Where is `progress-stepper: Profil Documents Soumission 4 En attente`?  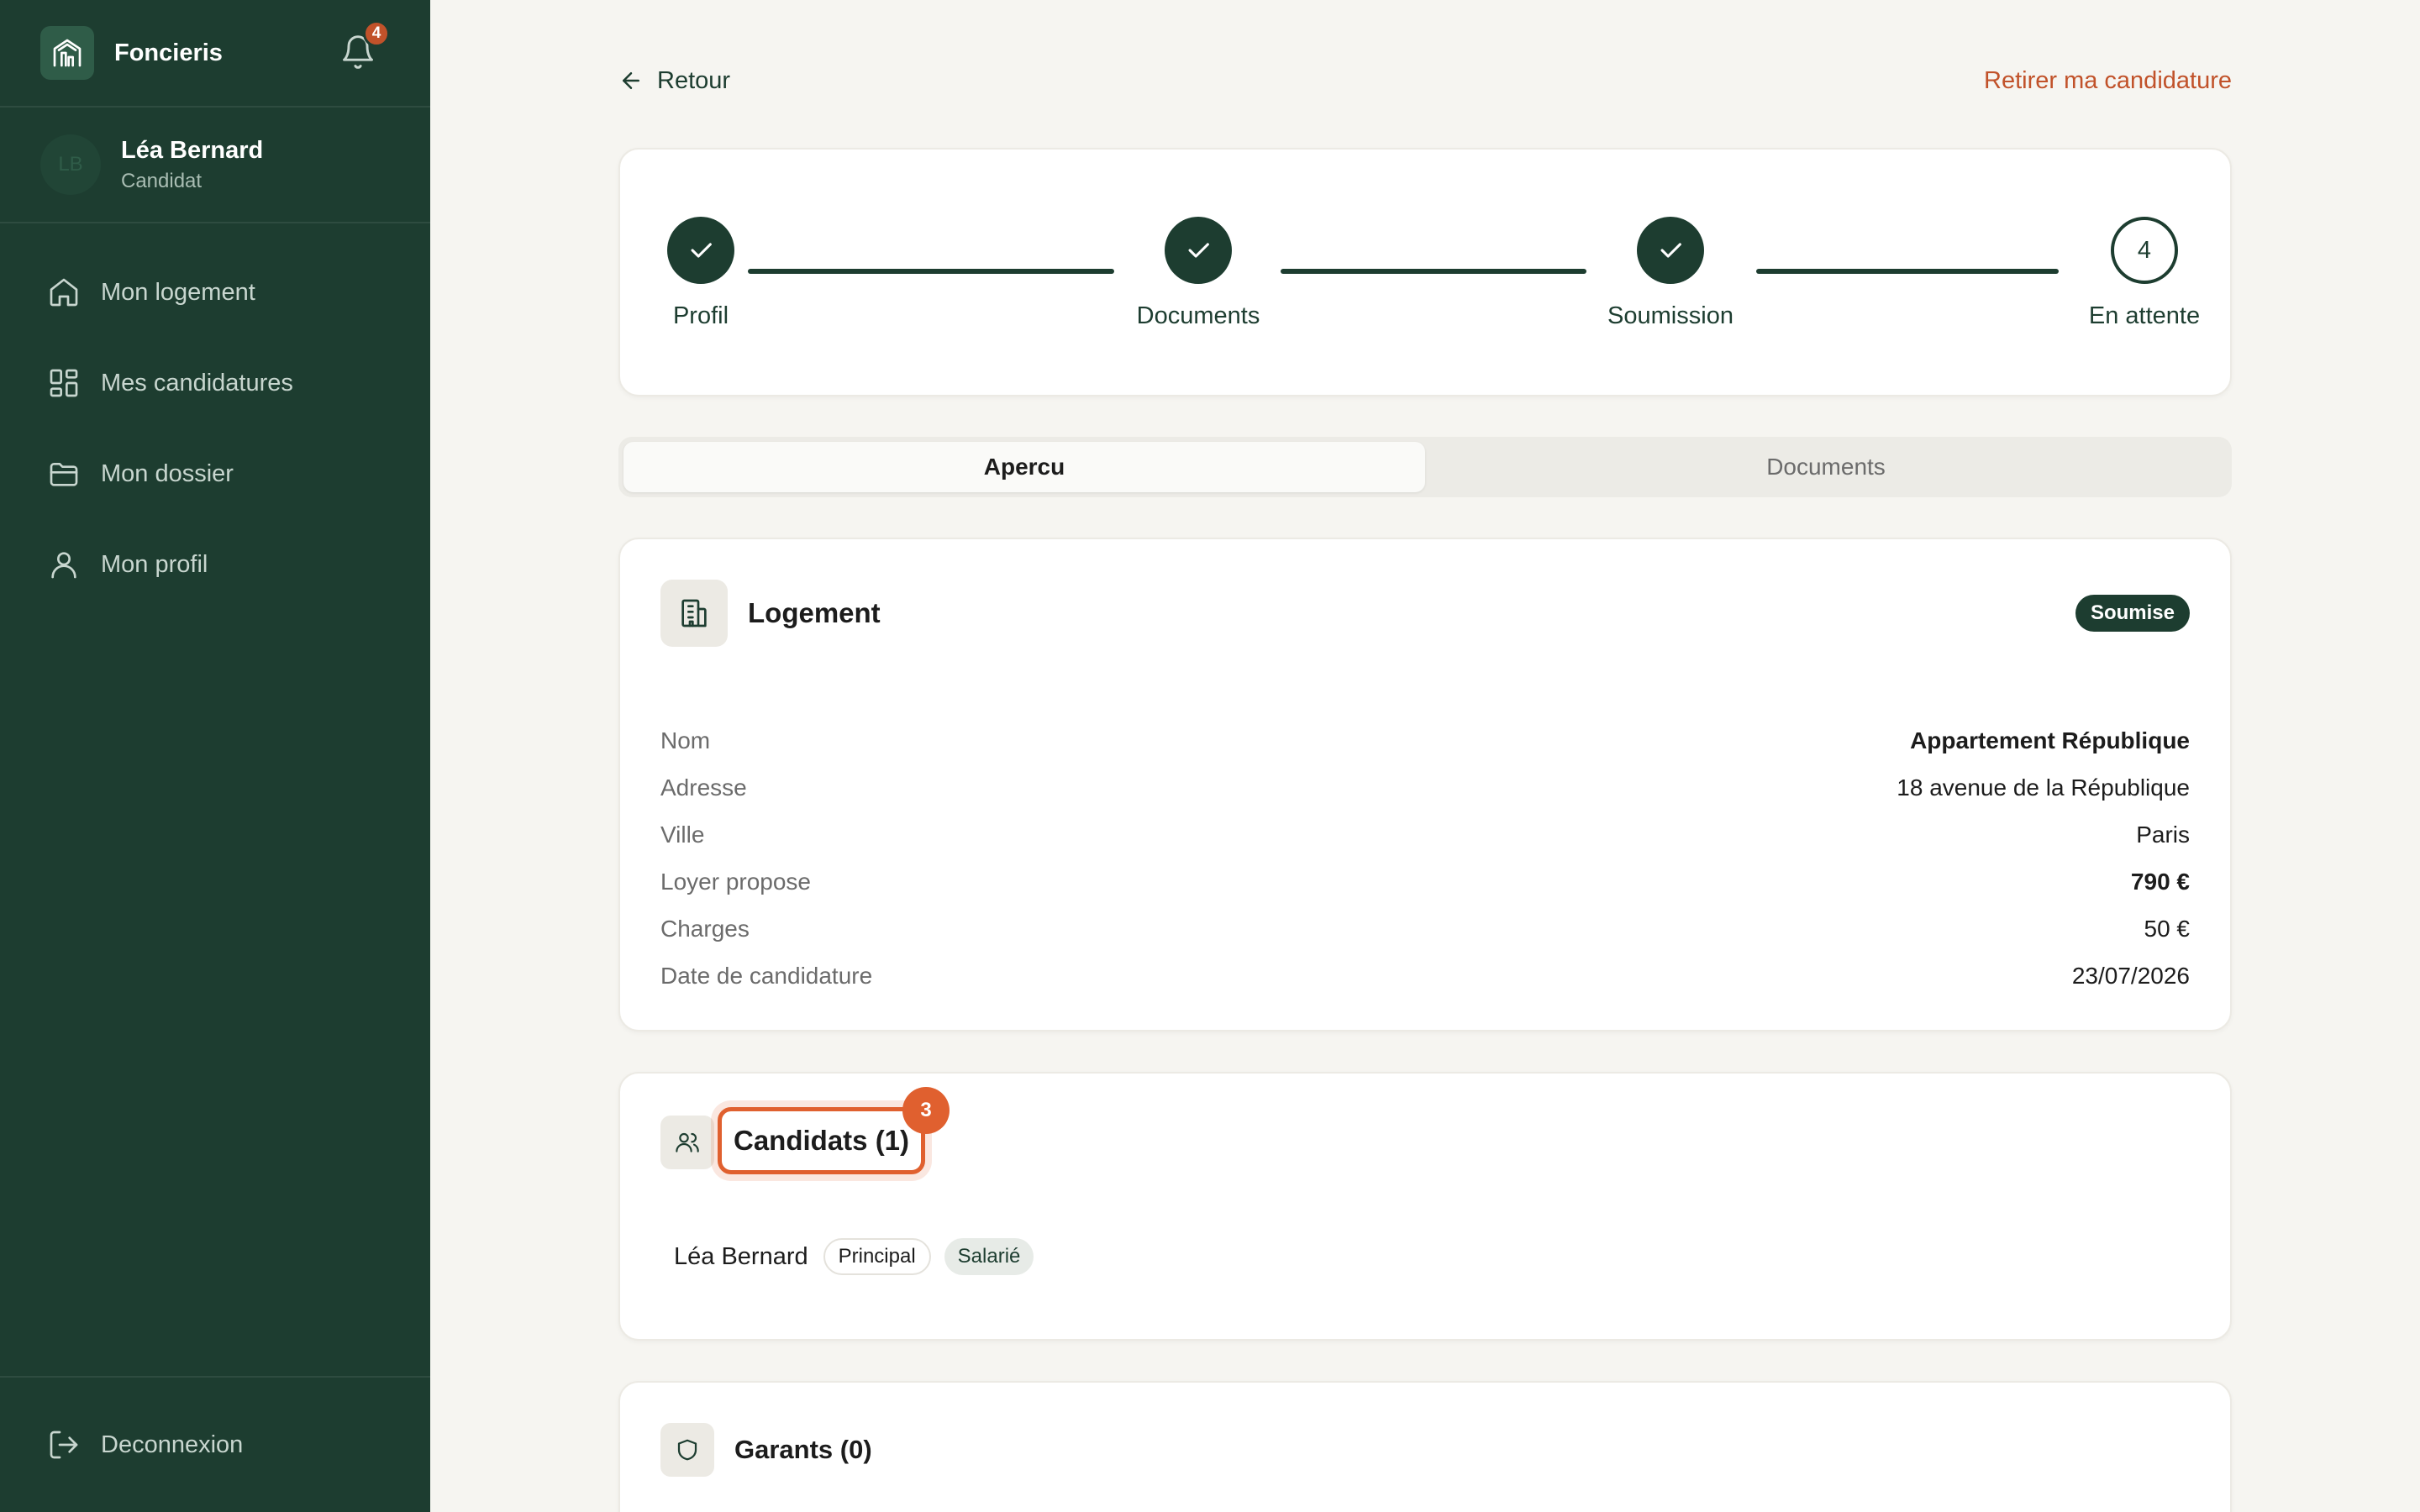
progress-stepper: Profil Documents Soumission 4 En attente is located at coordinates (1425, 272).